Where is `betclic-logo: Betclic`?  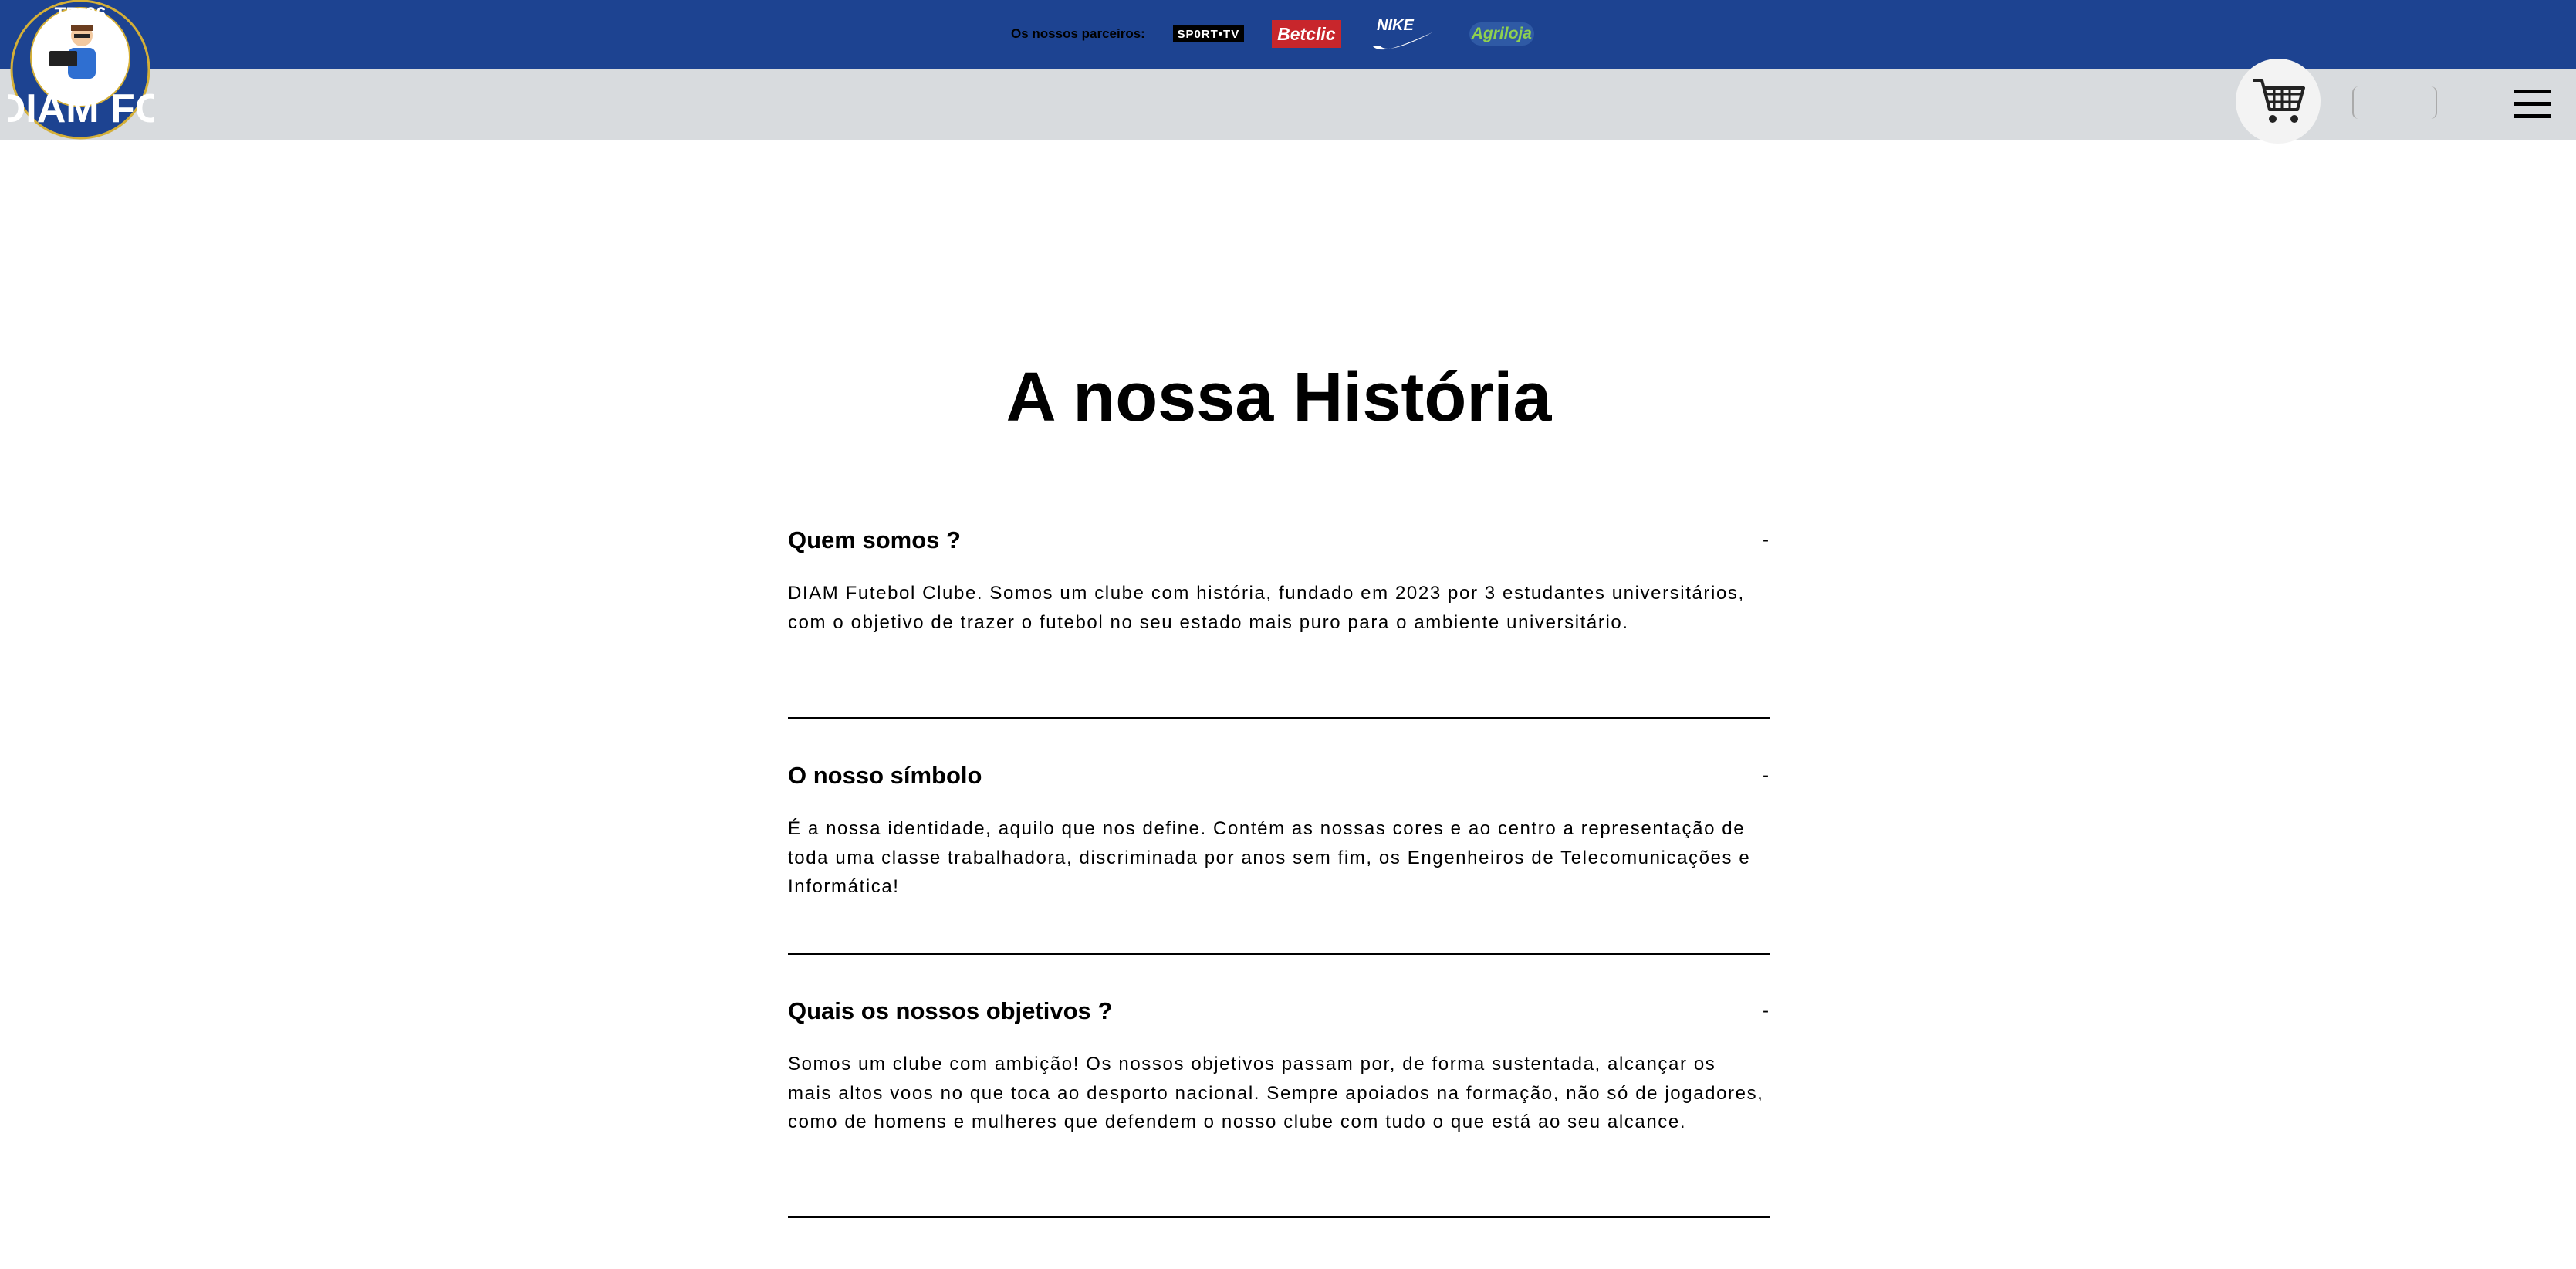
betclic-logo: Betclic is located at coordinates (1306, 34).